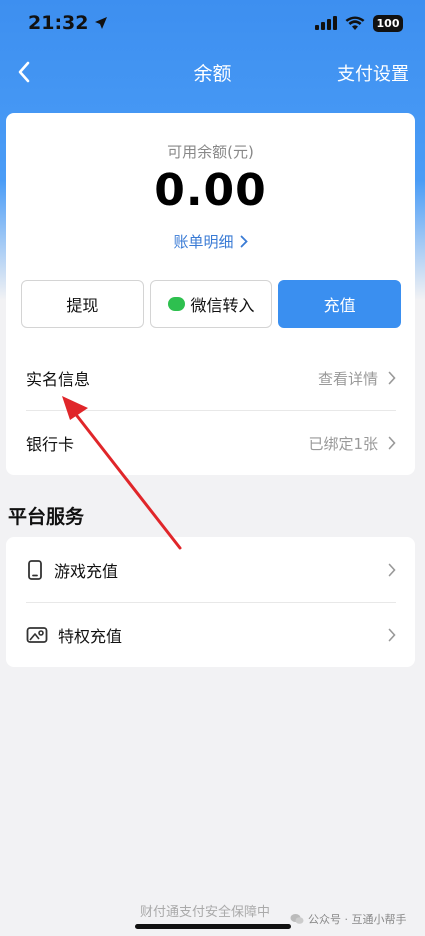  I want to click on home-indicator, so click(213, 926).